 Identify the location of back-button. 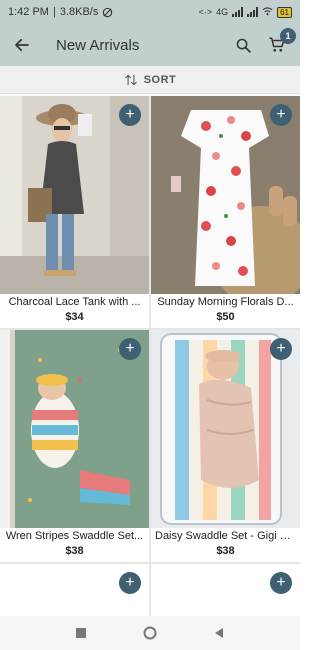
(22, 45).